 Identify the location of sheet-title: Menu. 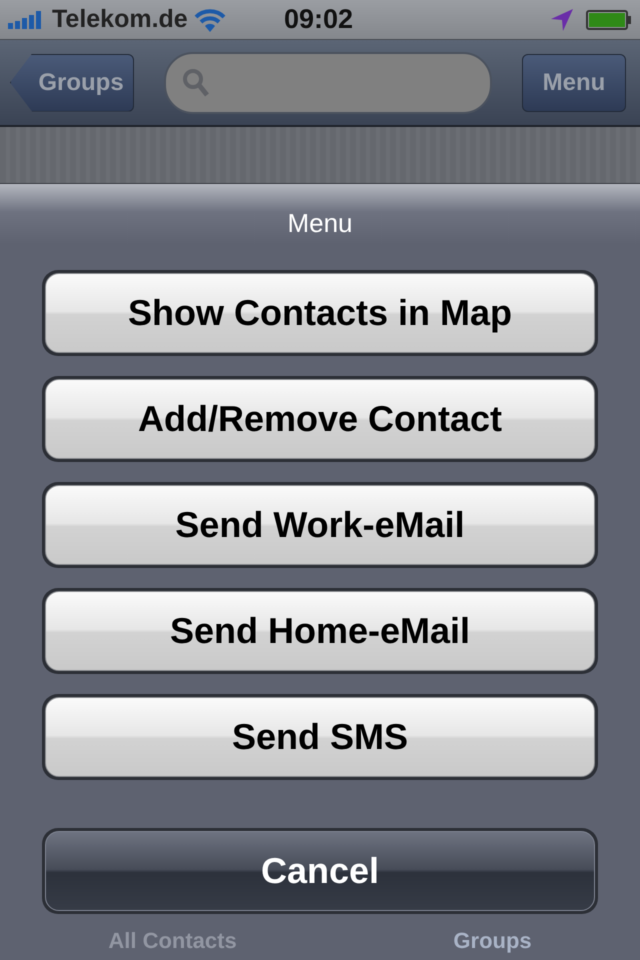
(320, 223).